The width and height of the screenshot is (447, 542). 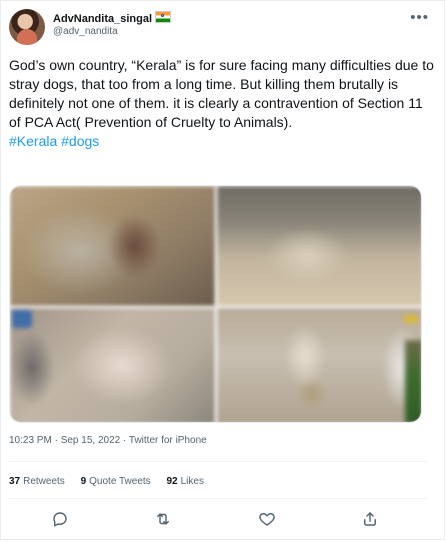 What do you see at coordinates (221, 141) in the screenshot?
I see `hashtags: #Kerala #dogs` at bounding box center [221, 141].